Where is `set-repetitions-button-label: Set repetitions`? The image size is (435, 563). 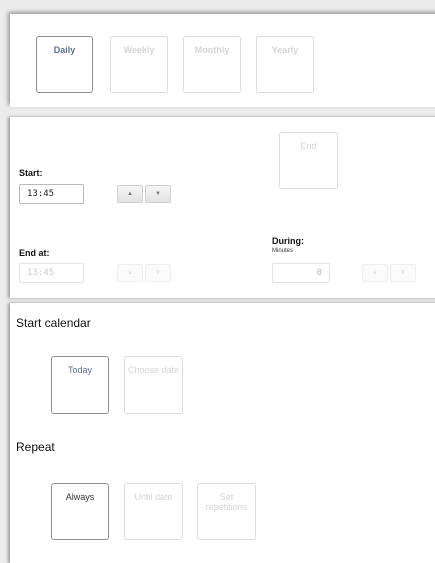 set-repetitions-button-label: Set repetitions is located at coordinates (226, 502).